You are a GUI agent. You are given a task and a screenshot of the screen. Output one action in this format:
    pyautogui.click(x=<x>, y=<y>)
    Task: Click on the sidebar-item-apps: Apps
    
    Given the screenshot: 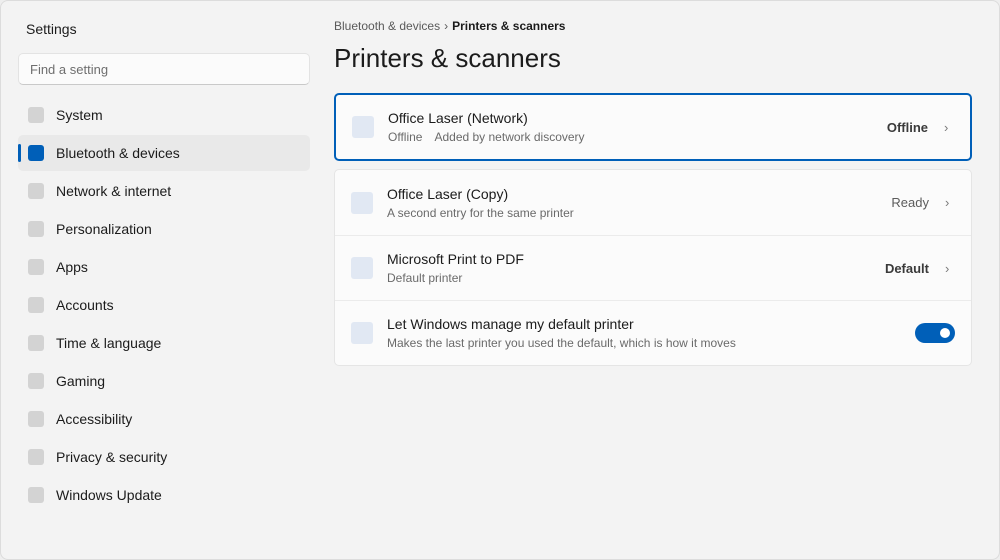 What is the action you would take?
    pyautogui.click(x=164, y=267)
    